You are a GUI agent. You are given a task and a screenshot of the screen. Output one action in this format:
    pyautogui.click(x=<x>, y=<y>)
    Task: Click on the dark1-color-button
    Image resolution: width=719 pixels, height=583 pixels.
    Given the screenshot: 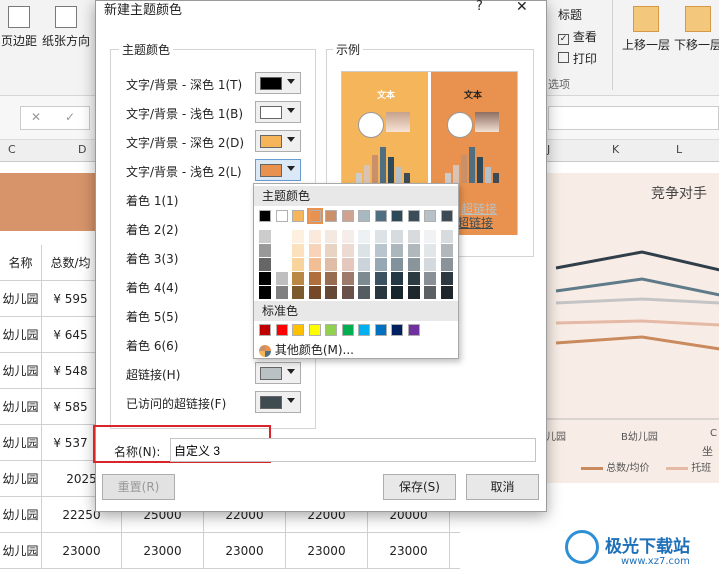 What is the action you would take?
    pyautogui.click(x=278, y=83)
    